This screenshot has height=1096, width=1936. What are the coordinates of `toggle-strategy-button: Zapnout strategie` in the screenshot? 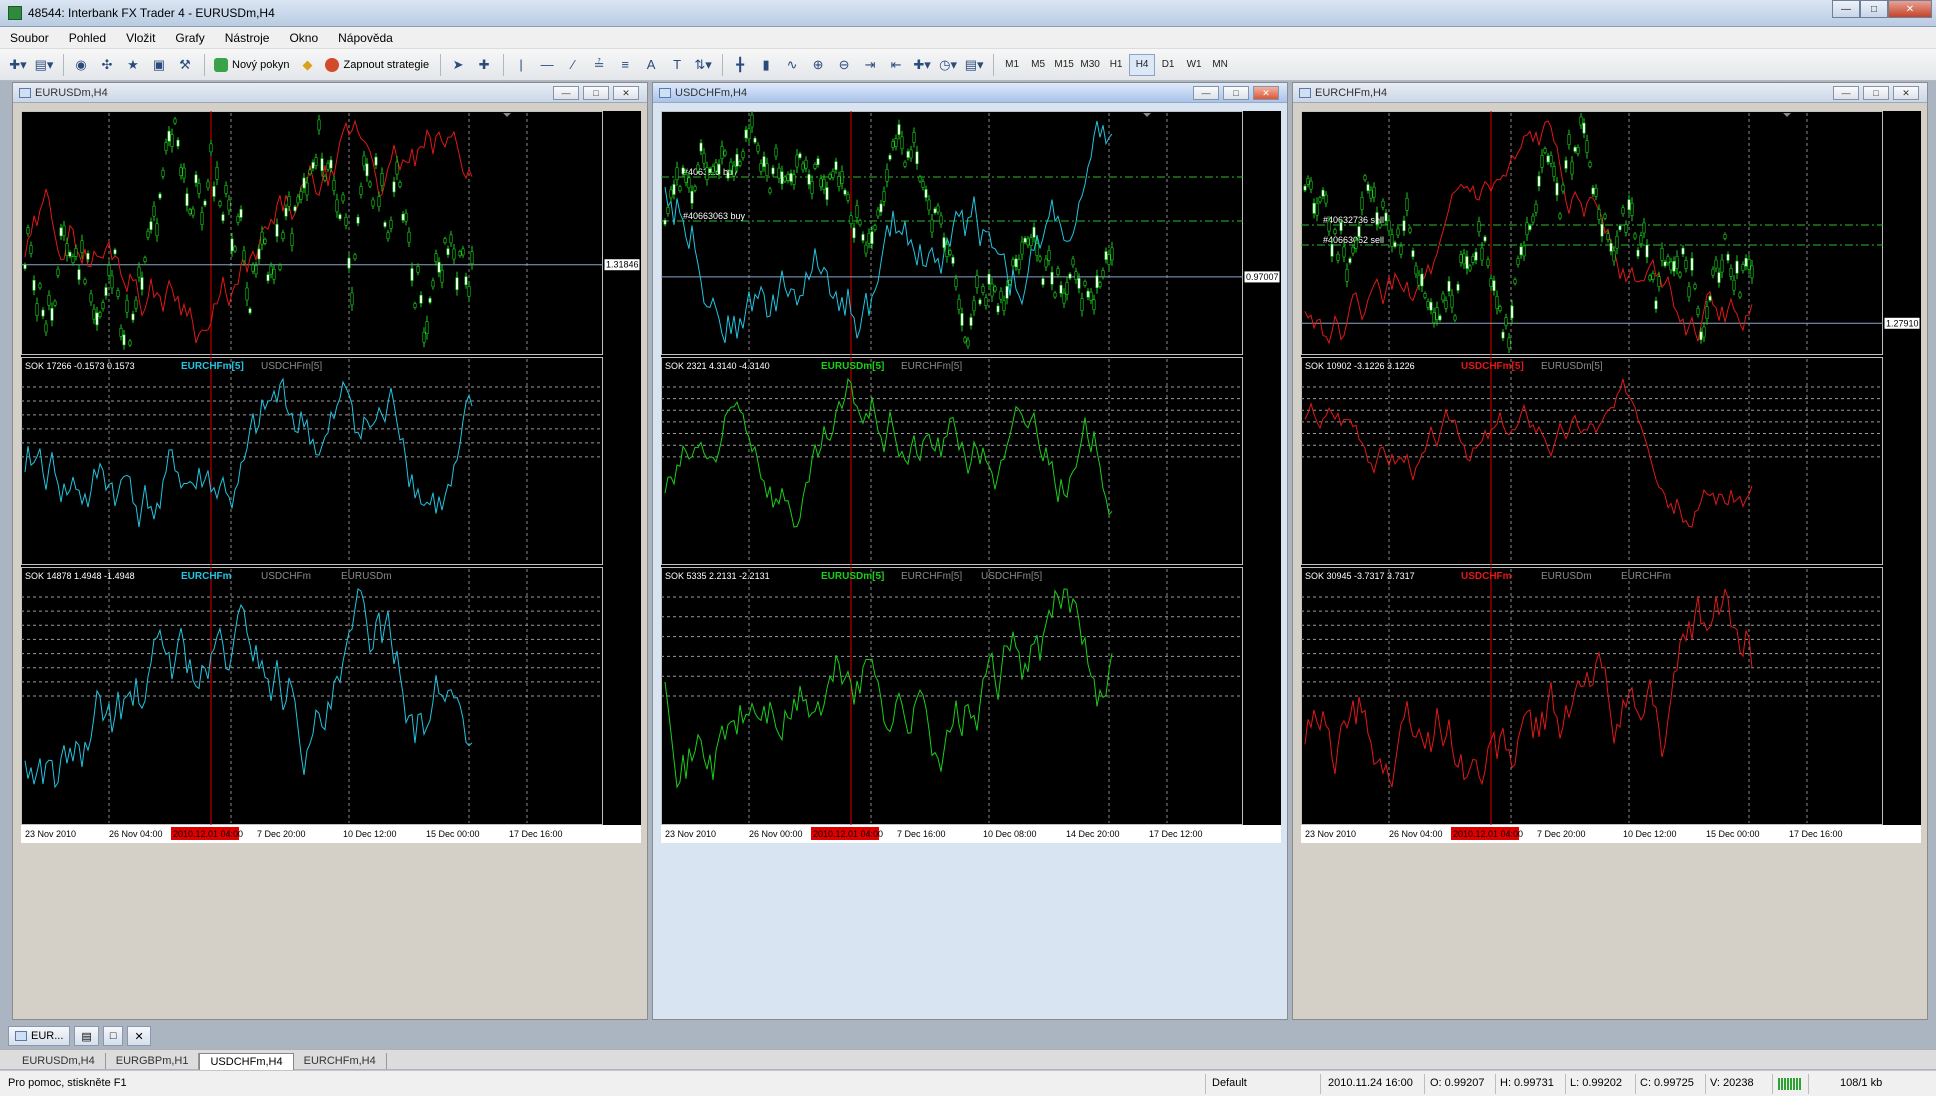 It's located at (377, 65).